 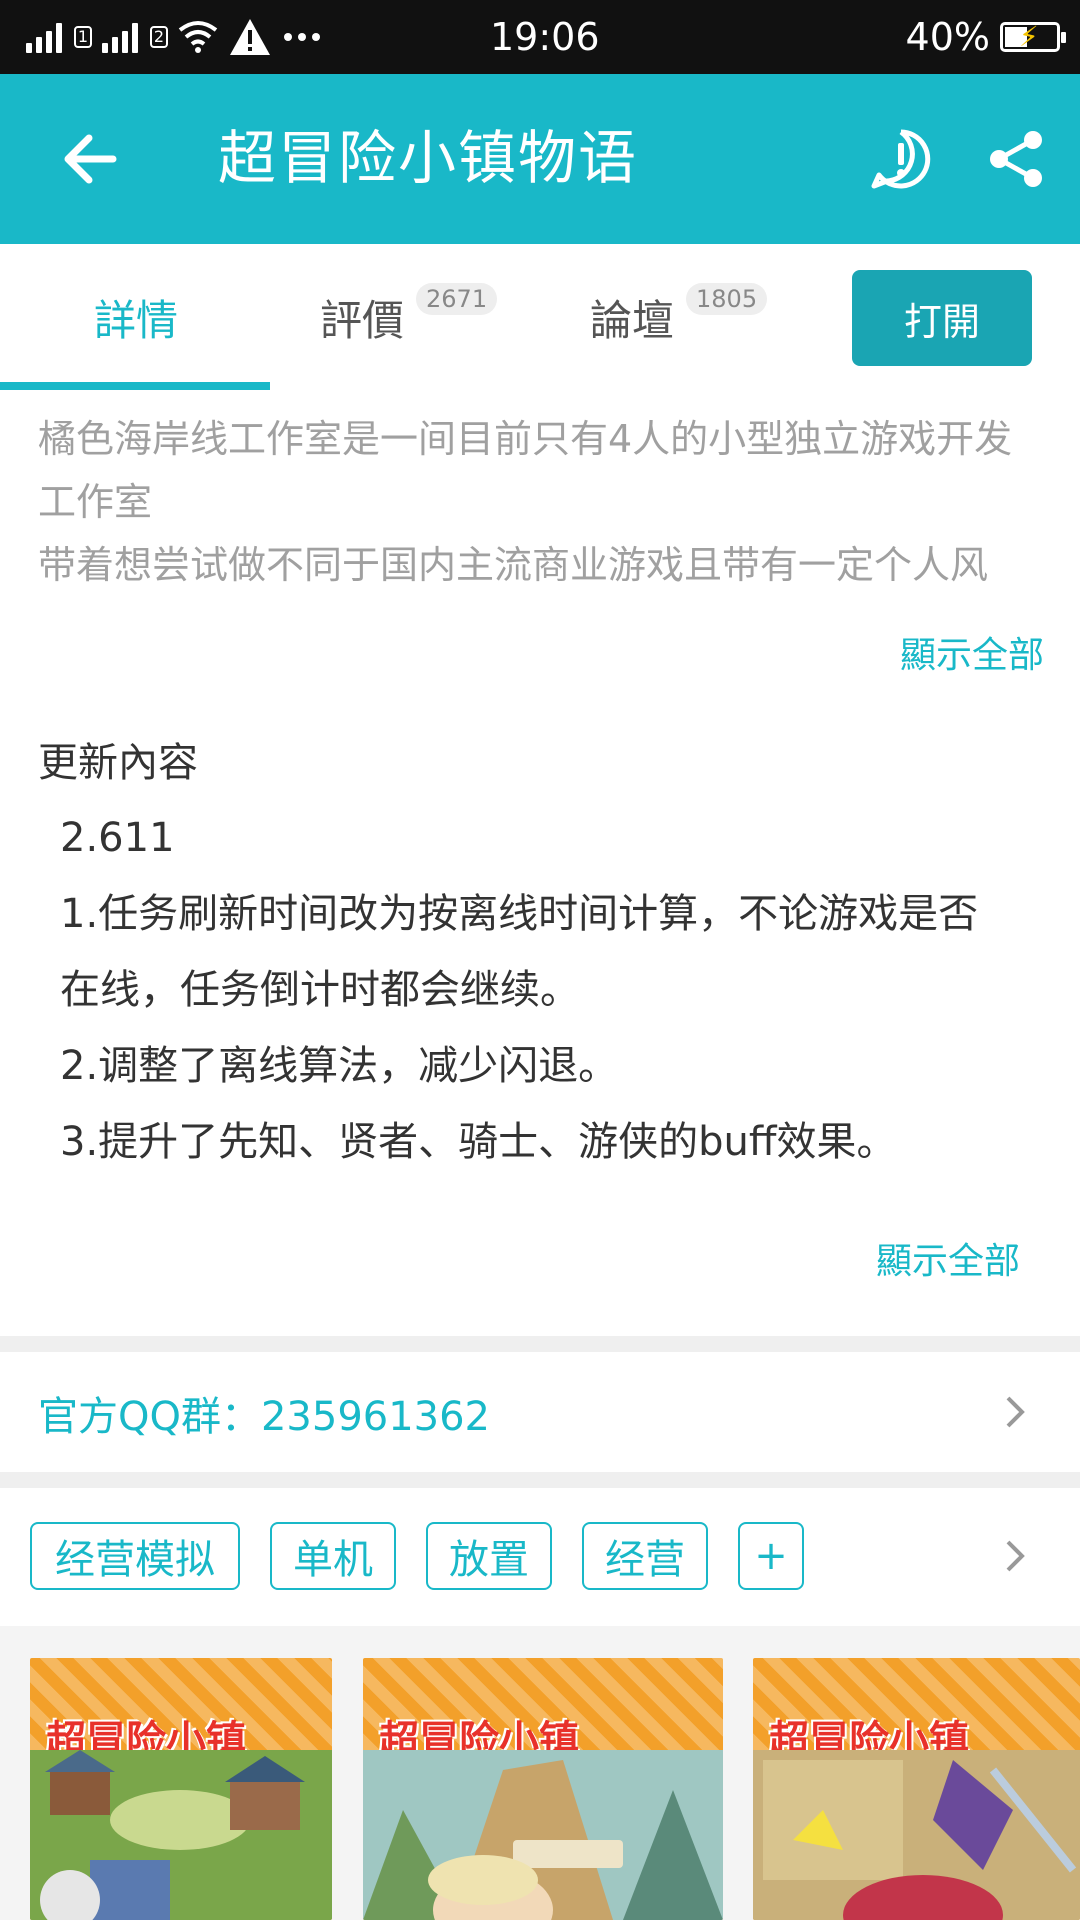 I want to click on update-line: 2.调整了离线算法，减少闪退。, so click(x=339, y=1066).